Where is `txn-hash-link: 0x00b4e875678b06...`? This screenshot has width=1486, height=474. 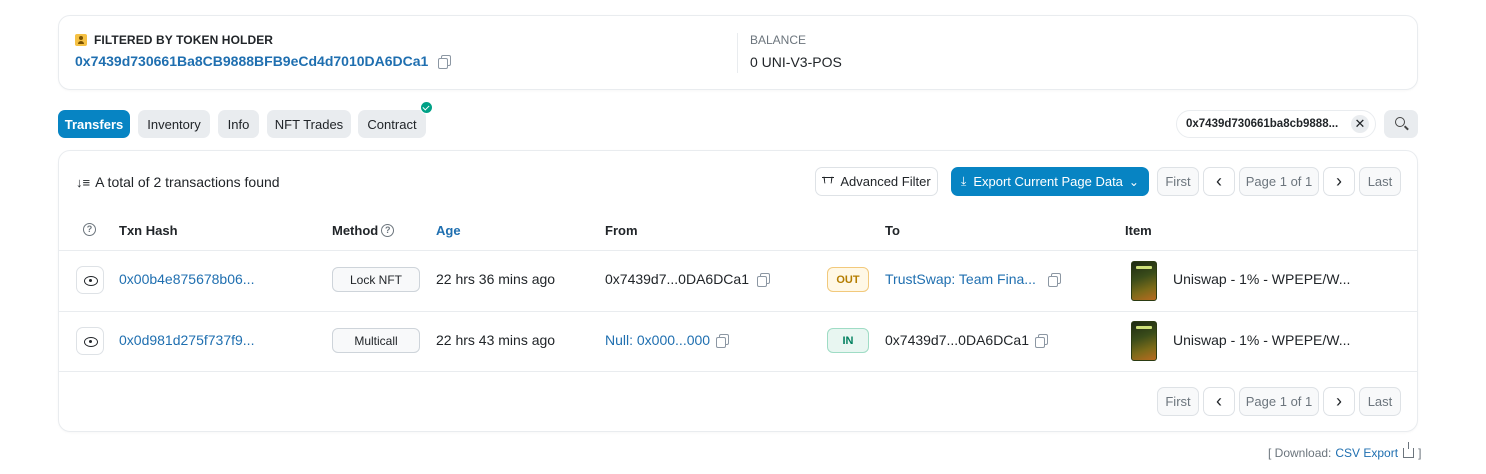
txn-hash-link: 0x00b4e875678b06... is located at coordinates (186, 279).